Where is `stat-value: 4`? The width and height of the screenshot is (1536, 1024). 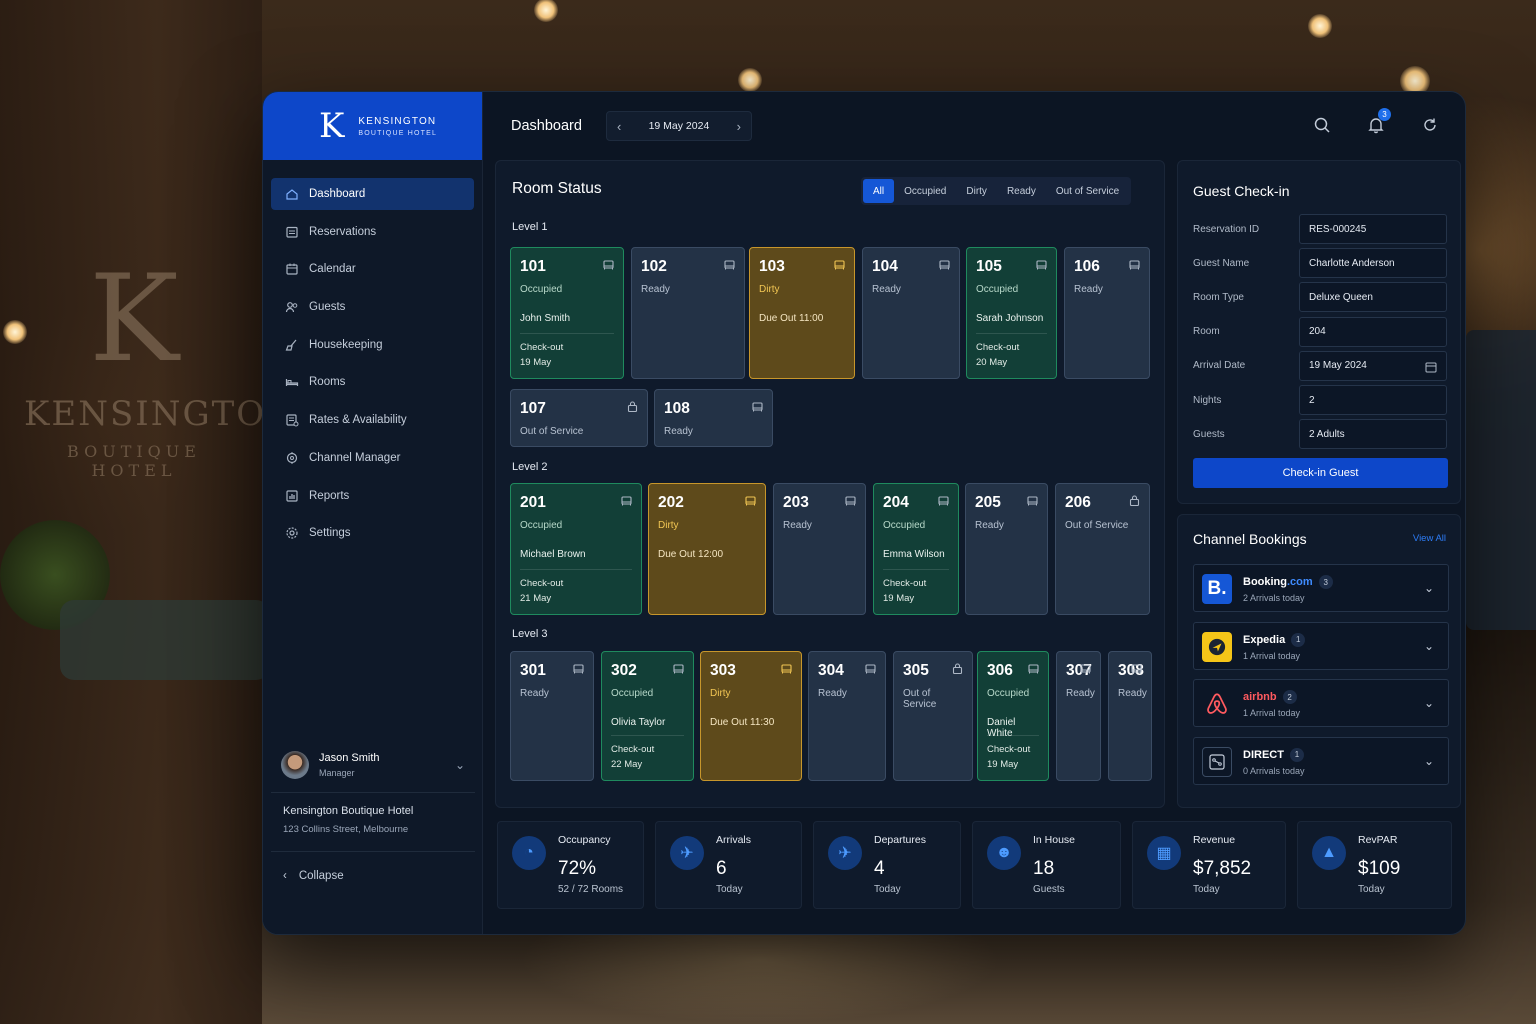 stat-value: 4 is located at coordinates (879, 868).